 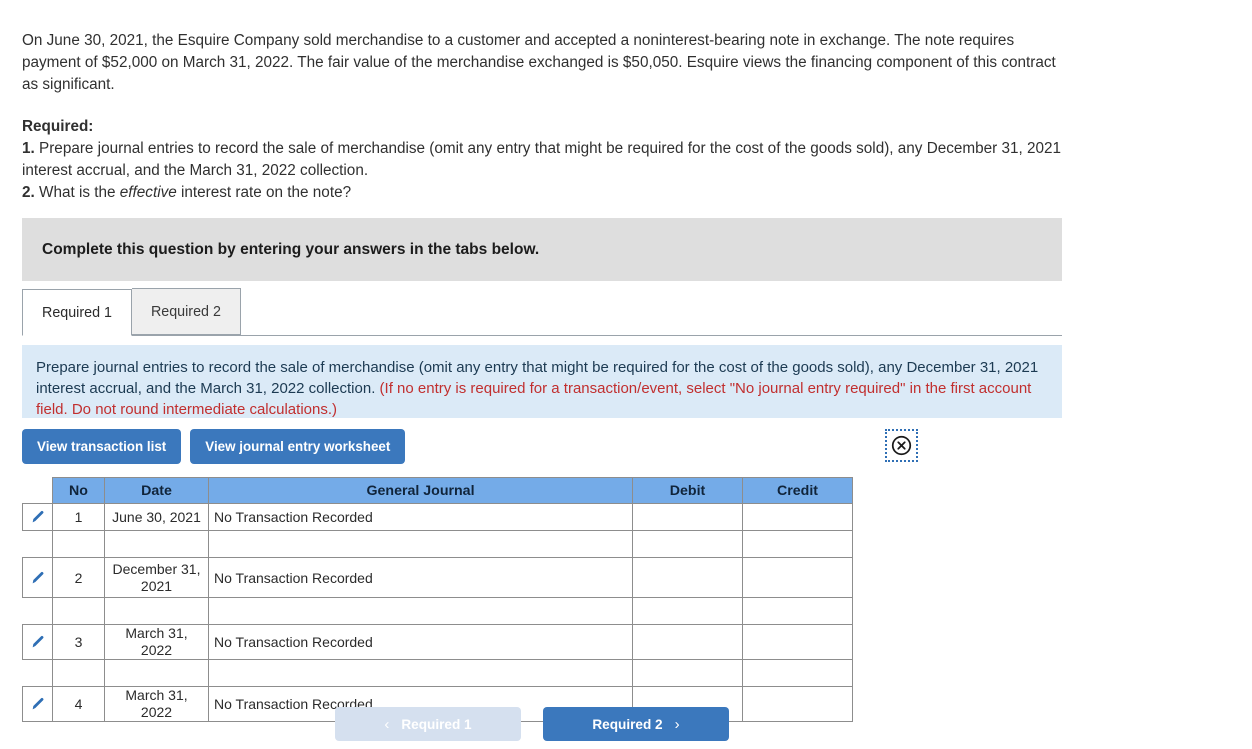 What do you see at coordinates (797, 611) in the screenshot?
I see `spacer-2-credit` at bounding box center [797, 611].